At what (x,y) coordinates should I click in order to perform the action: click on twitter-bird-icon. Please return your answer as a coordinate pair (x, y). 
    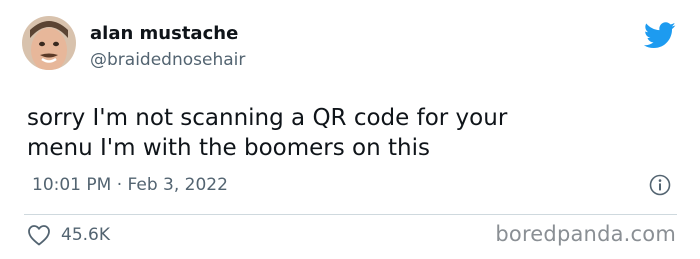
    Looking at the image, I should click on (660, 35).